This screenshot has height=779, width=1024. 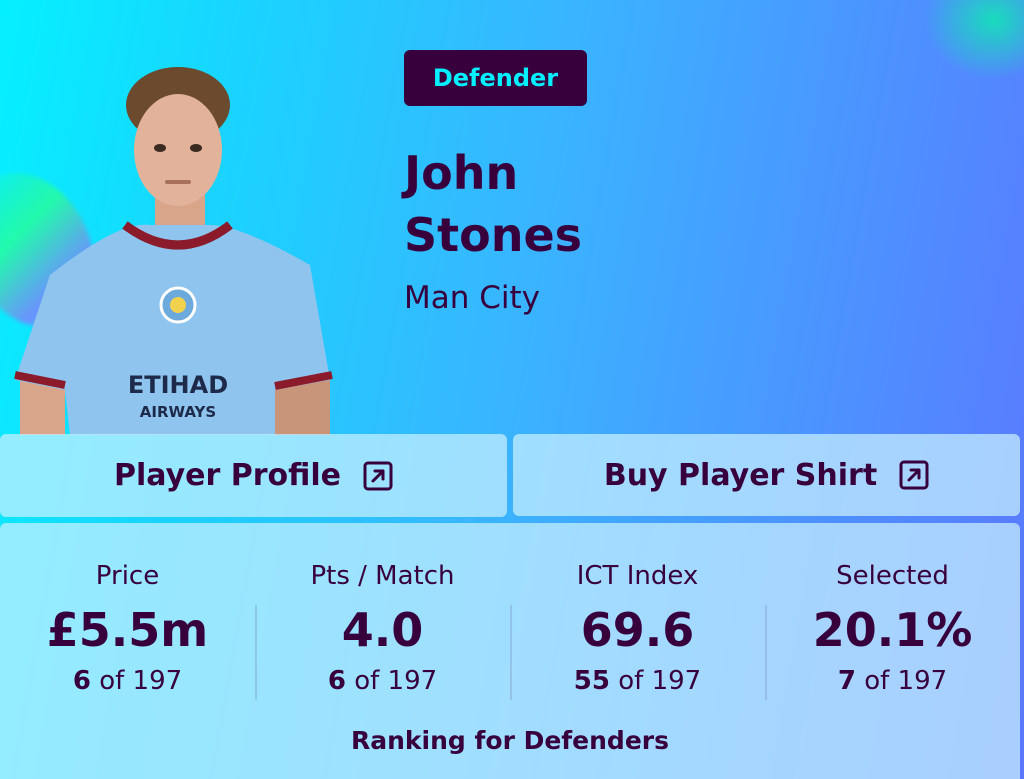 I want to click on player-profile-button: Player Profile, so click(x=253, y=475).